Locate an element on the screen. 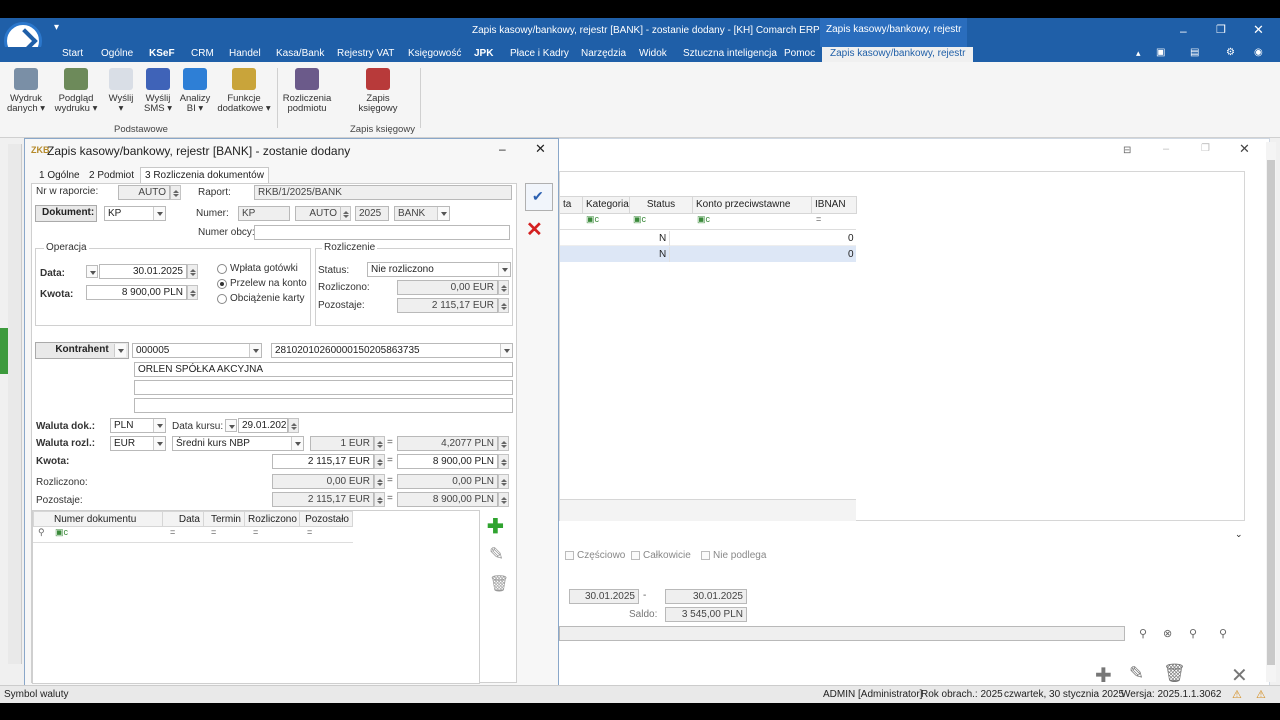  menu-widok: Widok is located at coordinates (653, 53).